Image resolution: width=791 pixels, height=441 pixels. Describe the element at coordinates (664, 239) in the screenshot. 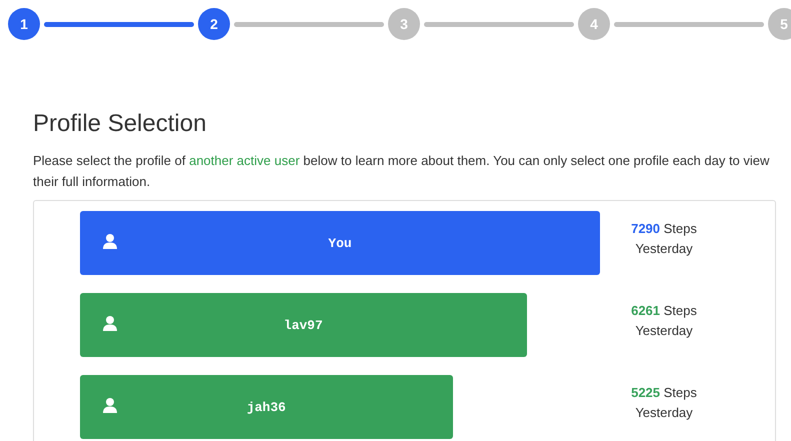

I see `step-count: 7290 Steps Yesterday` at that location.